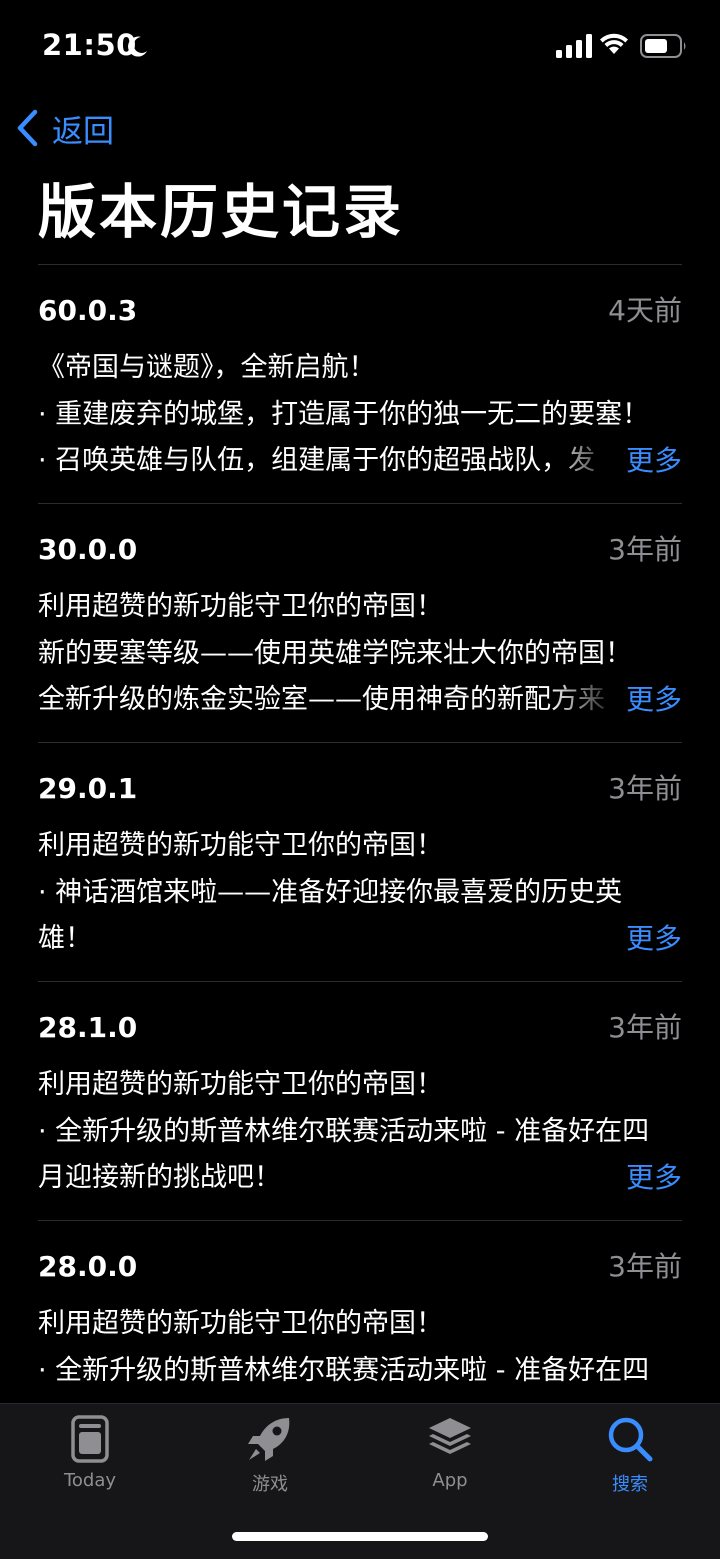 The image size is (720, 1559). I want to click on battery-icon, so click(663, 46).